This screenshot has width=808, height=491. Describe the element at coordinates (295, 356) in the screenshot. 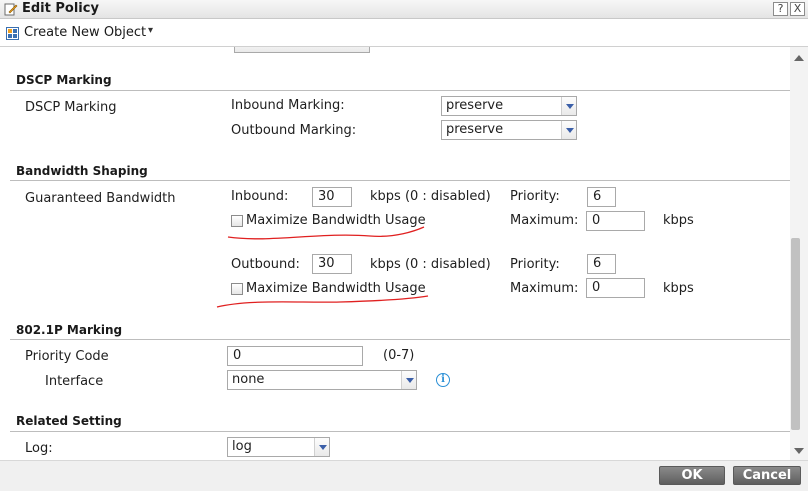

I see `priority-code-input: 0` at that location.